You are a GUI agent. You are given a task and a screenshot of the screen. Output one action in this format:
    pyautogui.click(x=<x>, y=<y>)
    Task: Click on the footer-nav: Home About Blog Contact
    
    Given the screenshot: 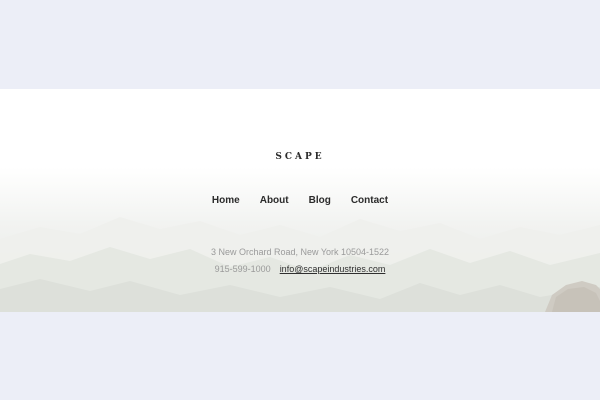 What is the action you would take?
    pyautogui.click(x=300, y=200)
    